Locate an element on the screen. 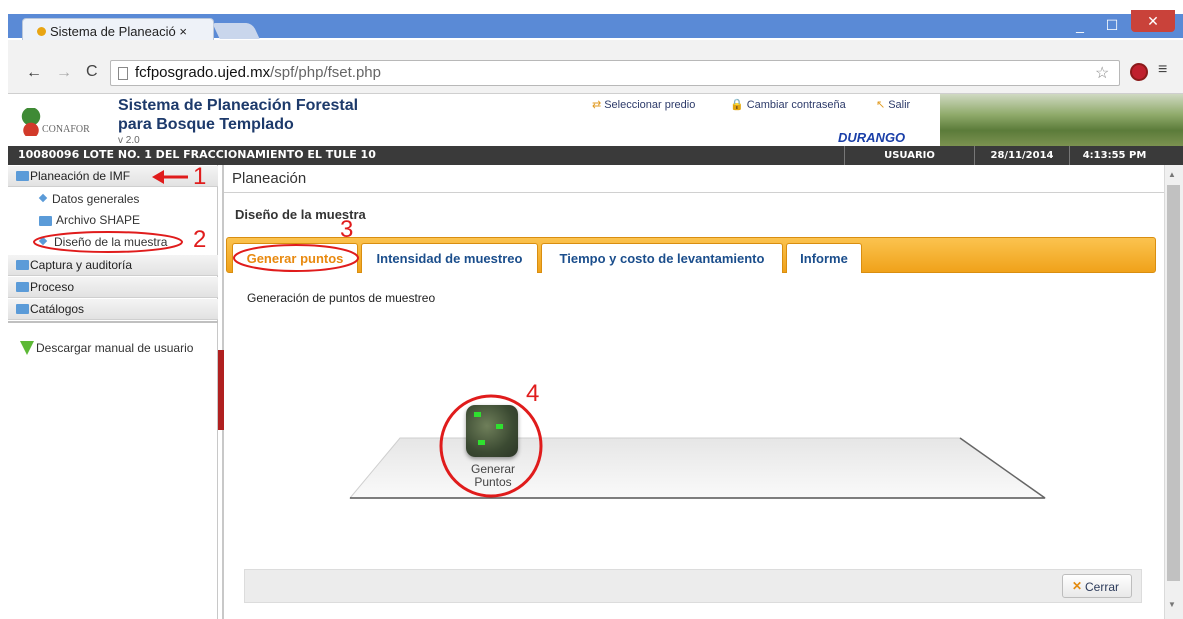  current-date: 28/11/2014 is located at coordinates (1021, 155).